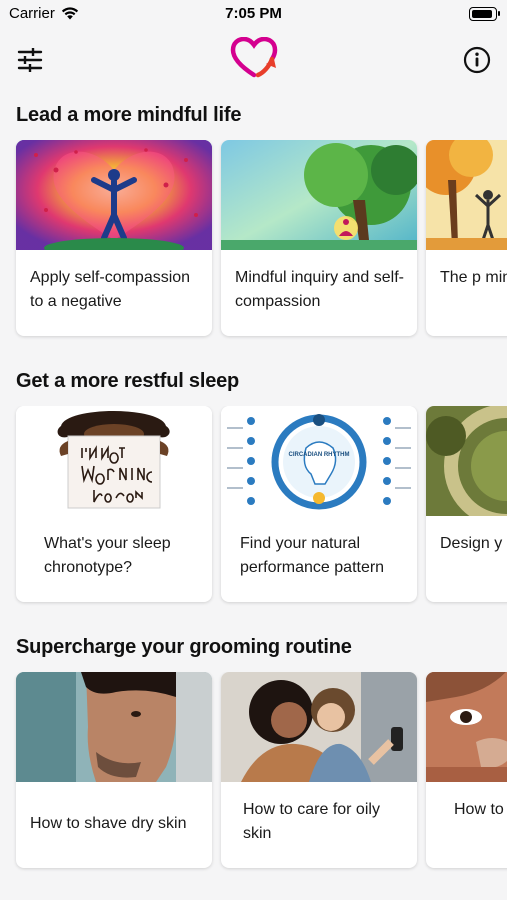 The height and width of the screenshot is (900, 507). Describe the element at coordinates (466, 727) in the screenshot. I see `card-image-face-closeup` at that location.